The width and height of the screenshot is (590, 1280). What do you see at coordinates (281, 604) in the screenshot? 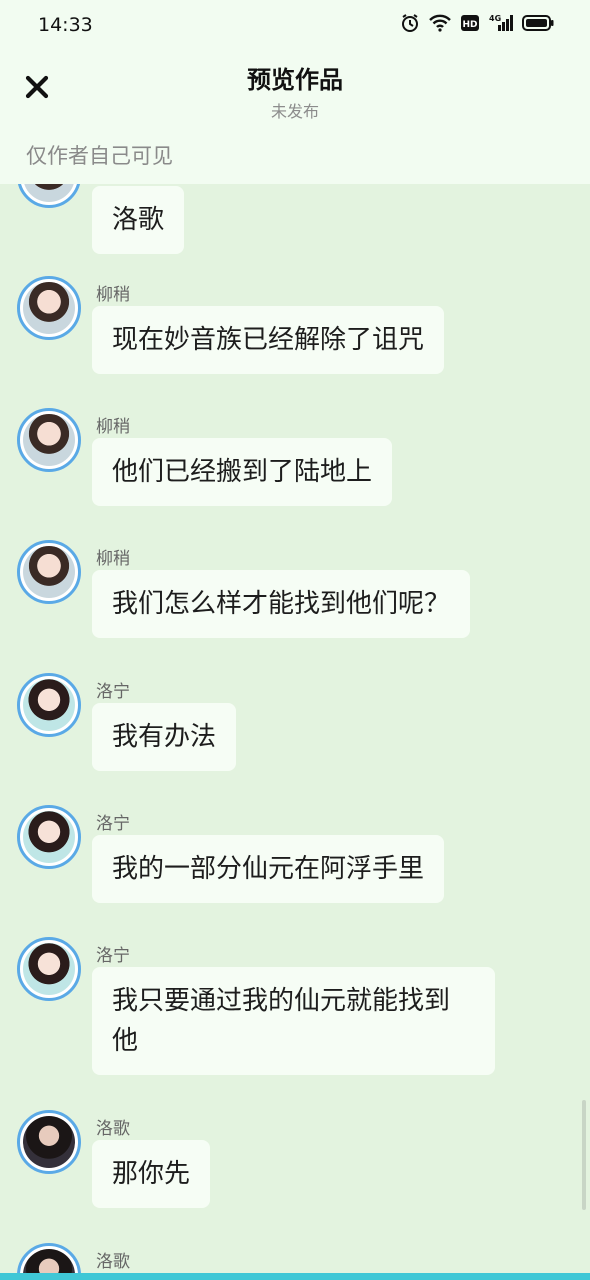
I see `message-bubble: 我们怎么样才能找到他们呢？` at bounding box center [281, 604].